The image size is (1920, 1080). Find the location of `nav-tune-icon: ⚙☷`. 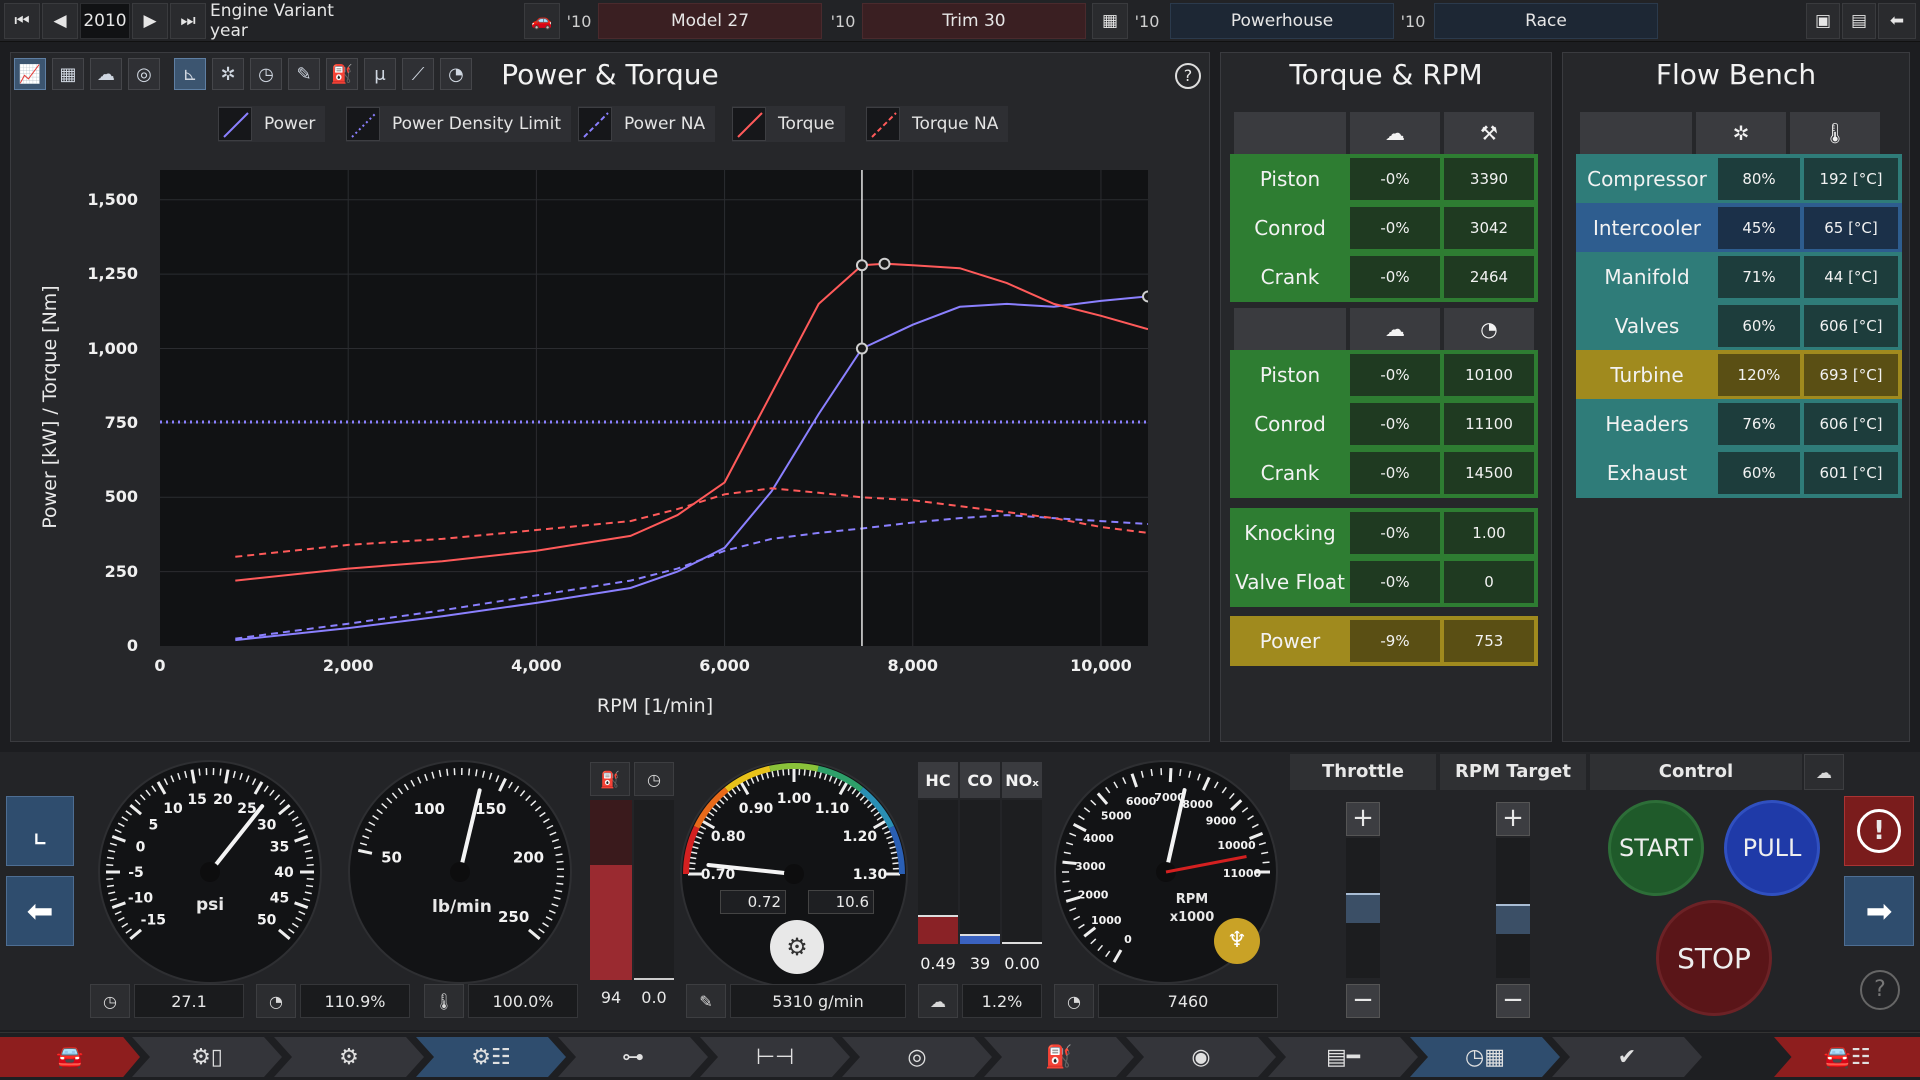

nav-tune-icon: ⚙☷ is located at coordinates (491, 1057).